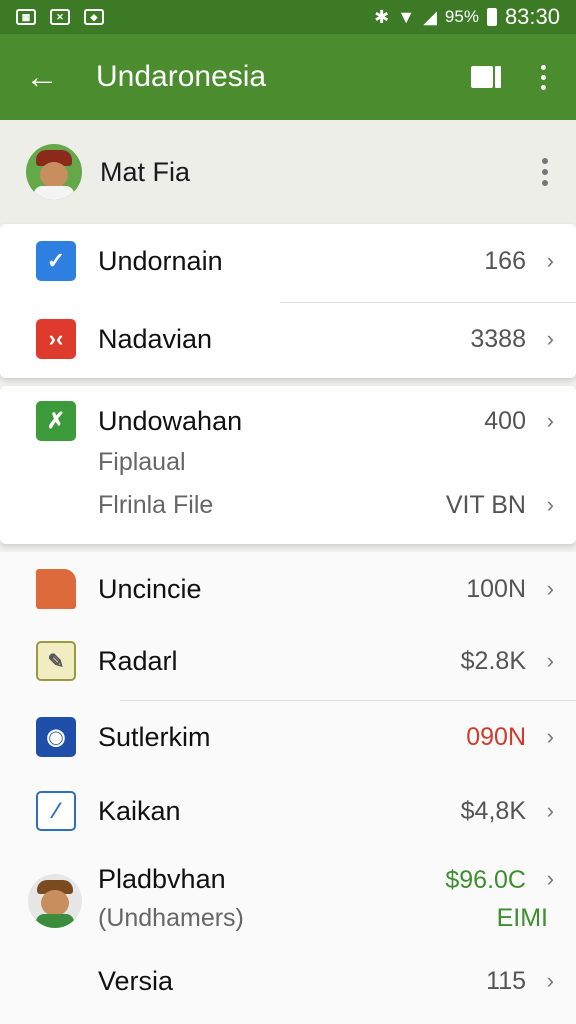  What do you see at coordinates (171, 918) in the screenshot?
I see `list-item-subtitle: (Undhamers)` at bounding box center [171, 918].